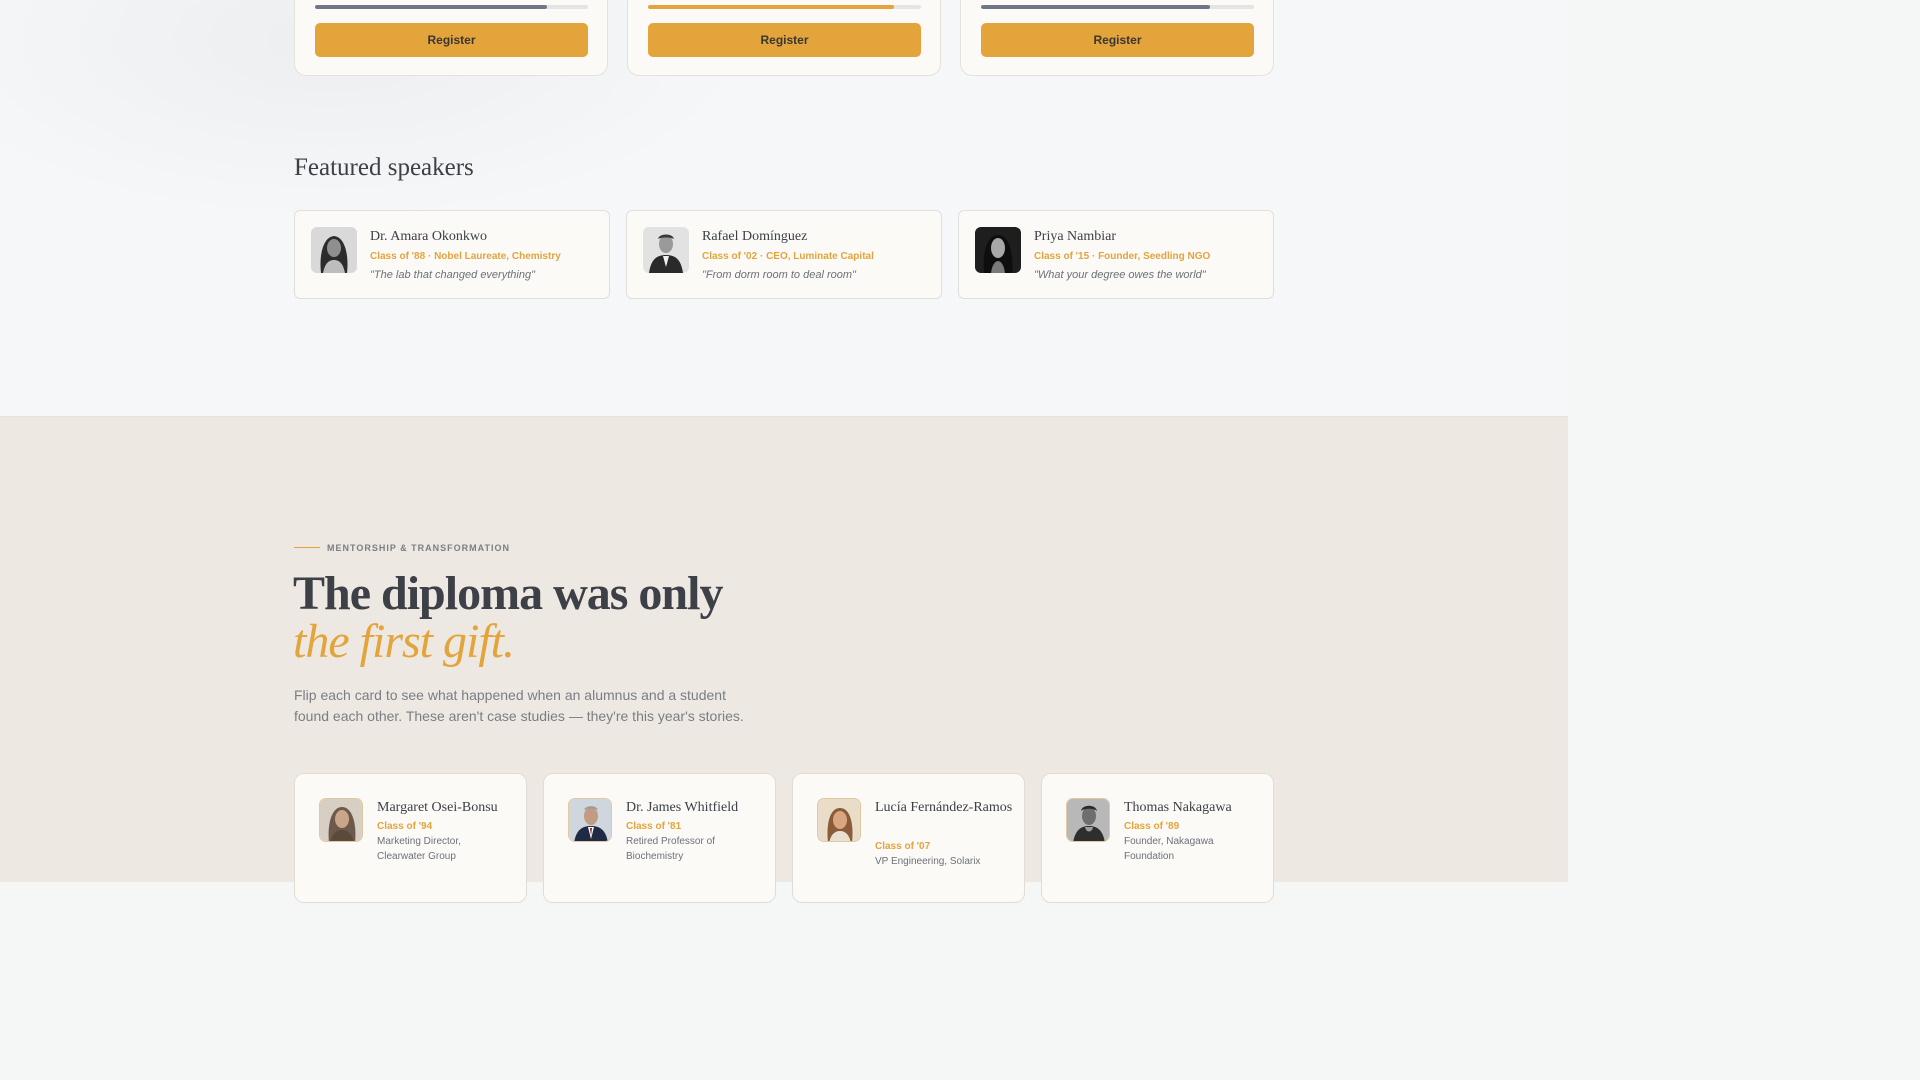 This screenshot has width=1920, height=1080. I want to click on section-eyebrow: MENTORSHIP & TRANSFORMATION, so click(419, 548).